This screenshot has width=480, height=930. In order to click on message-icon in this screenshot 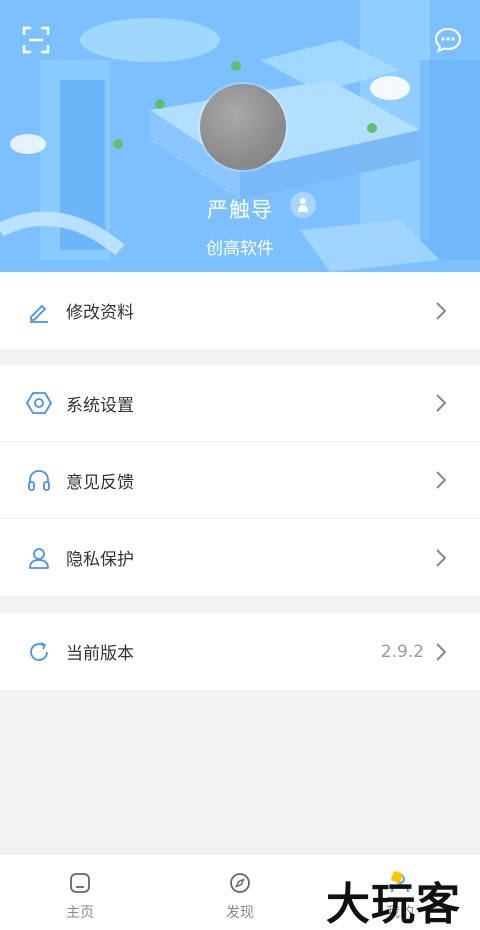, I will do `click(448, 40)`.